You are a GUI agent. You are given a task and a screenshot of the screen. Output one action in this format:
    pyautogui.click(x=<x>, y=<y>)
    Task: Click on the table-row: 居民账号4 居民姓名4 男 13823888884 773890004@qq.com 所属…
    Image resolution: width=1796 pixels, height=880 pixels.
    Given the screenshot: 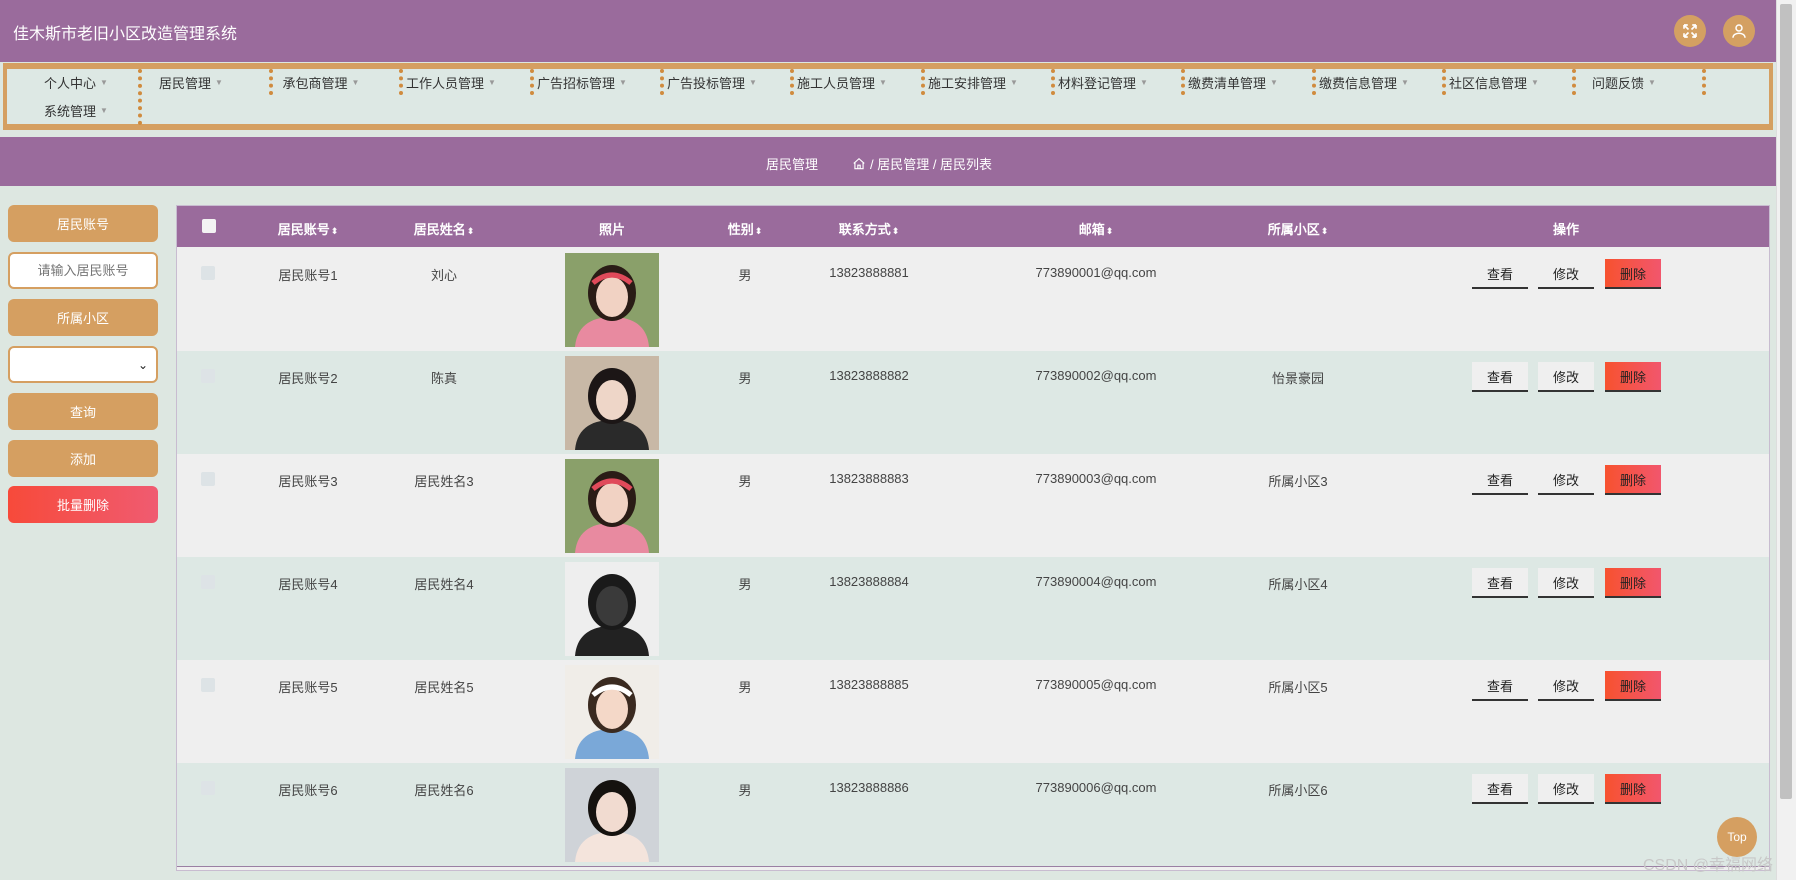 What is the action you would take?
    pyautogui.click(x=973, y=609)
    